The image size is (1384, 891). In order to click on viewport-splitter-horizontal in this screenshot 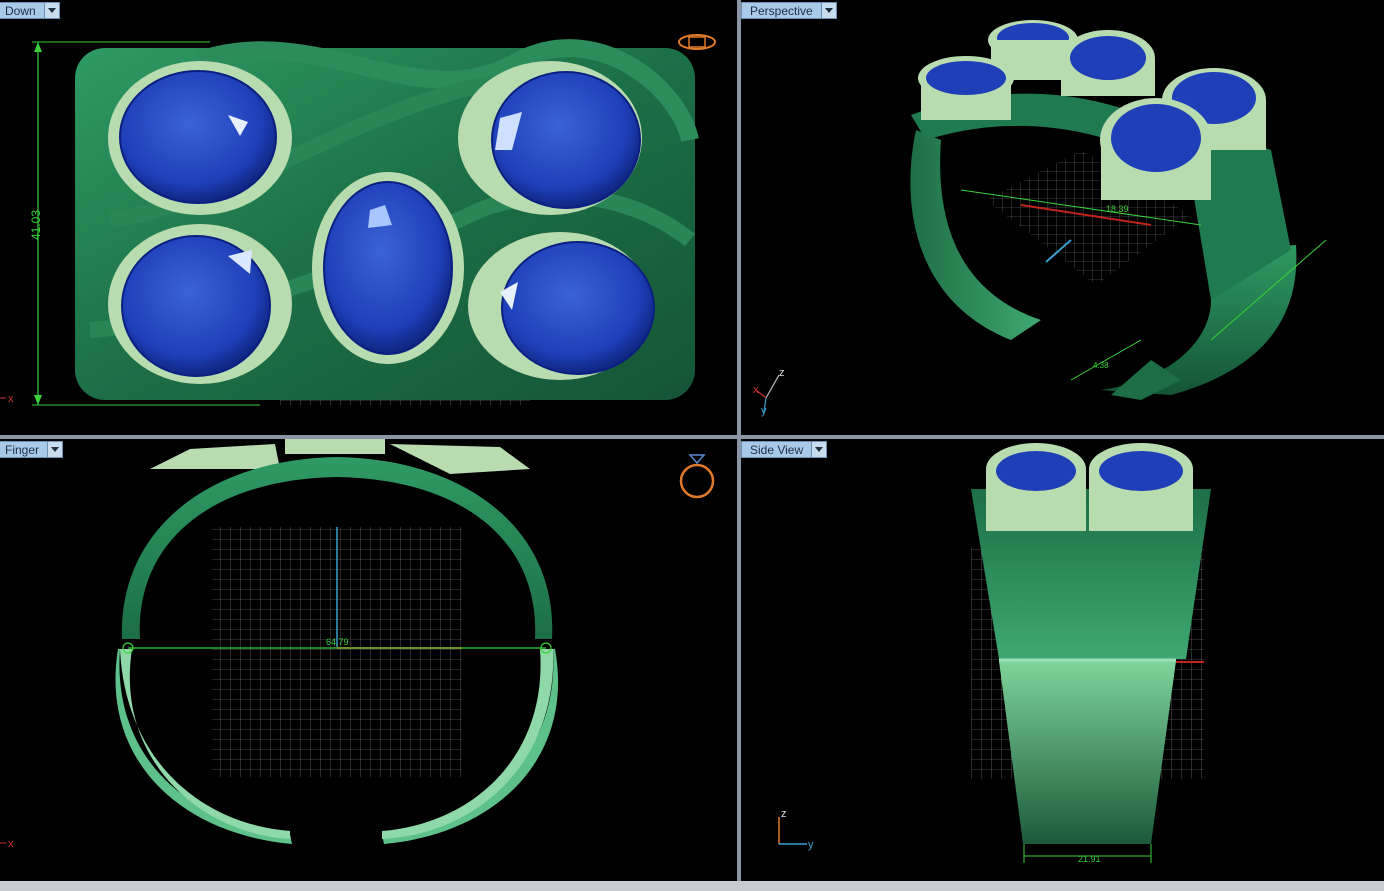, I will do `click(692, 437)`.